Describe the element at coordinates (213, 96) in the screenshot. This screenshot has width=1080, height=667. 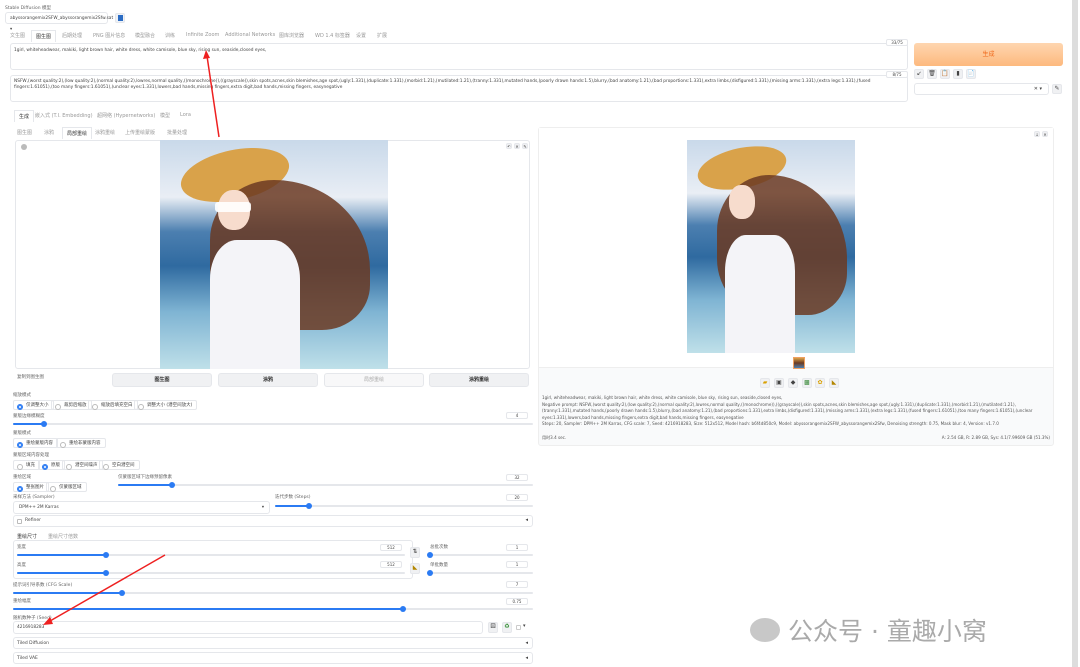
I see `arrow-to-prompt` at that location.